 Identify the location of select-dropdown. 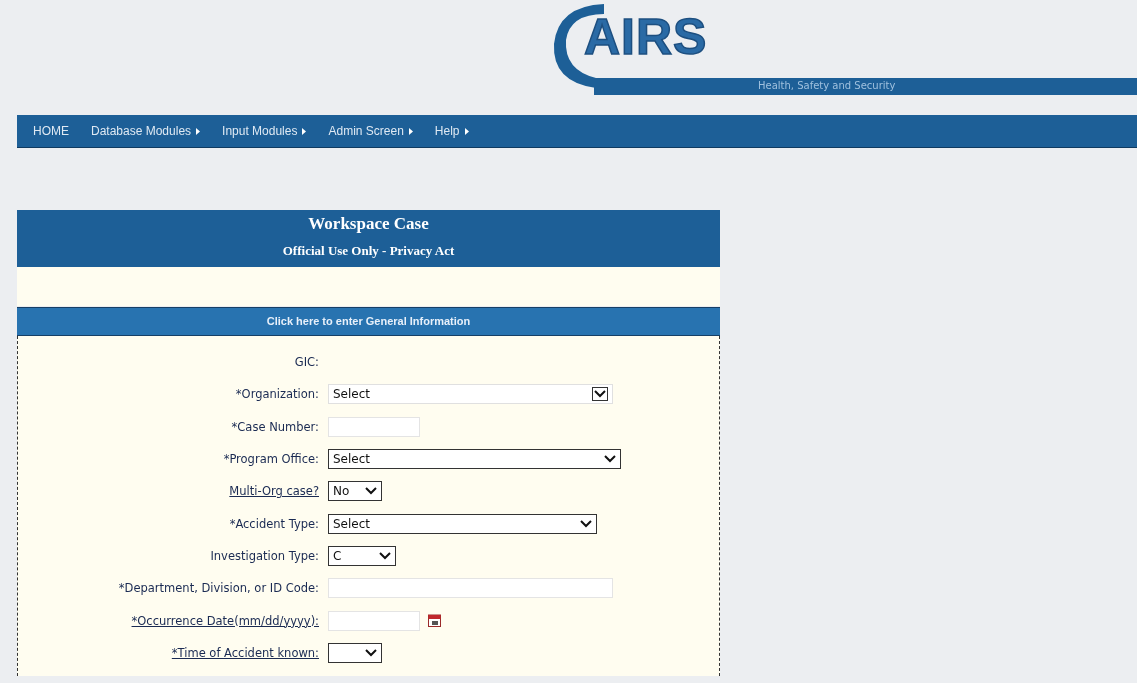
(355, 652).